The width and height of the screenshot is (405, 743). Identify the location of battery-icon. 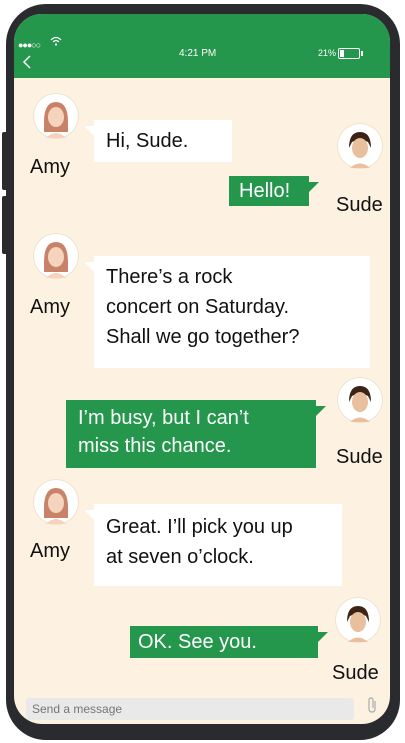
(350, 53).